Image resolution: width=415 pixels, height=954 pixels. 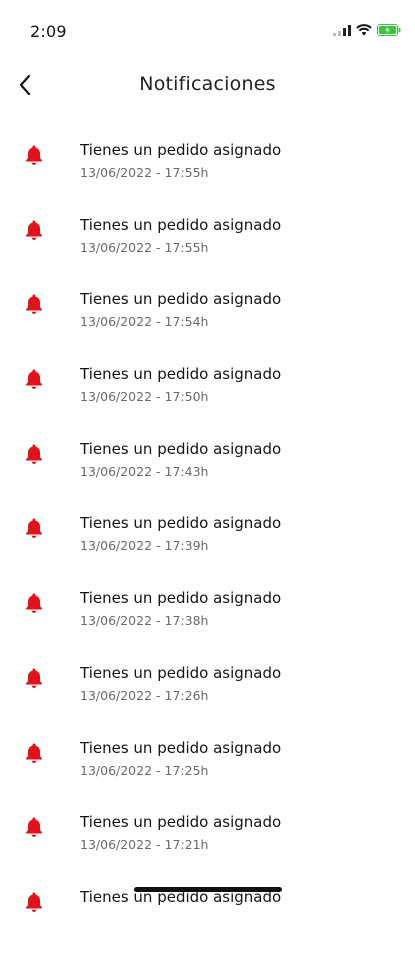 I want to click on notification-time: 13/06/2022 - 17:38h, so click(x=144, y=621).